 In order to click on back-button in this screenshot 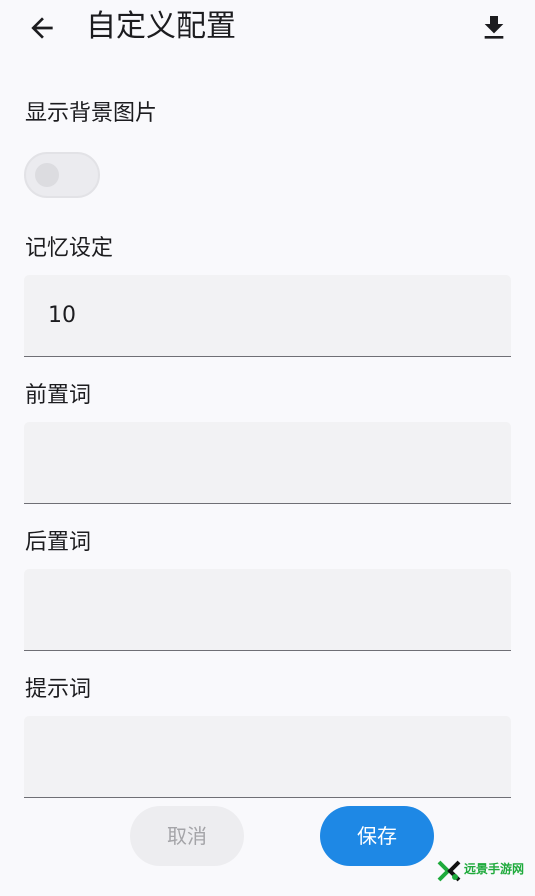, I will do `click(42, 28)`.